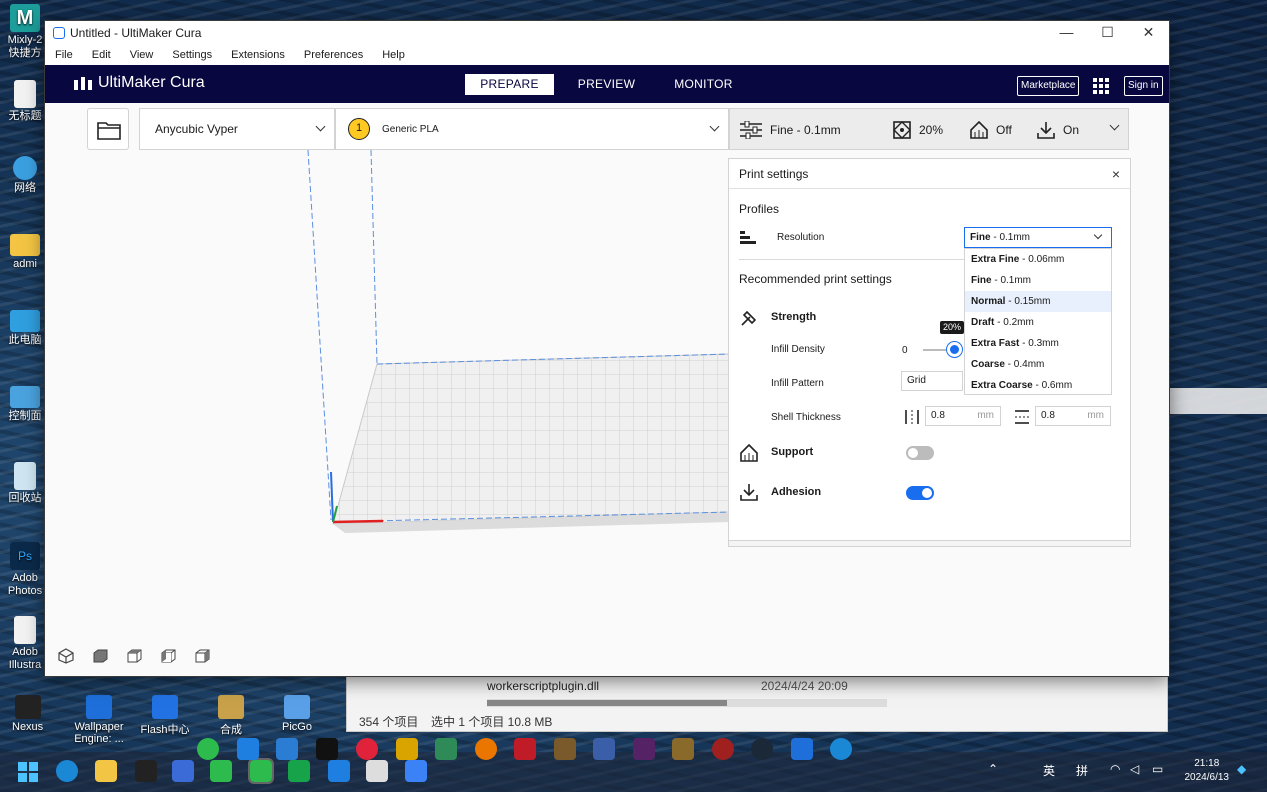  What do you see at coordinates (1134, 769) in the screenshot?
I see `volume-icon: ◁` at bounding box center [1134, 769].